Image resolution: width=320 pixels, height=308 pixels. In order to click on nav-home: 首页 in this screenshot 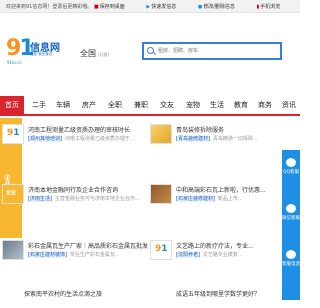, I will do `click(12, 105)`.